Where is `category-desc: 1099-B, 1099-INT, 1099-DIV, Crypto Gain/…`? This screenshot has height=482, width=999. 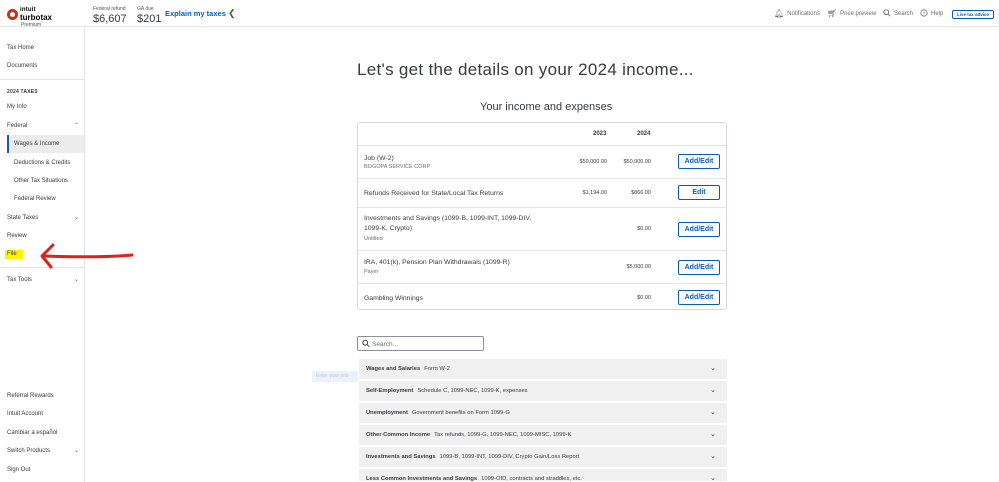
category-desc: 1099-B, 1099-INT, 1099-DIV, Crypto Gain/… is located at coordinates (509, 457).